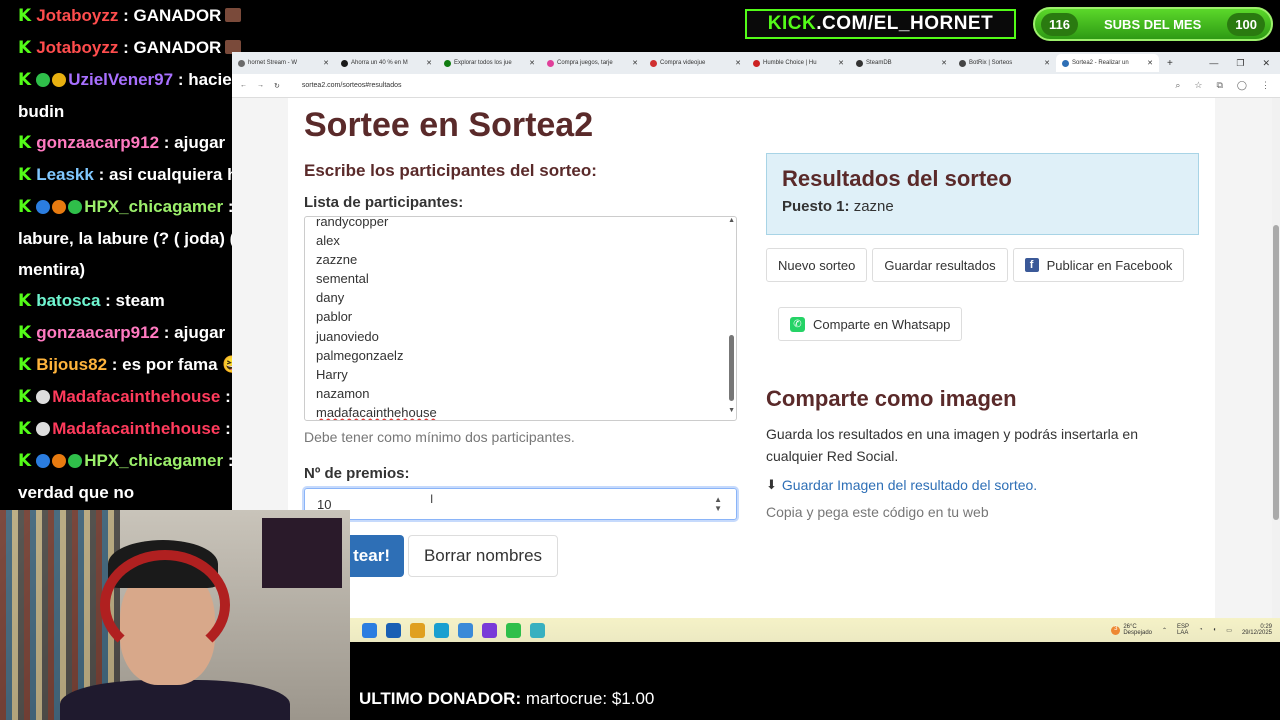  Describe the element at coordinates (870, 324) in the screenshot. I see `whatsapp-share-button: ✆ Comparte en Whatsapp` at that location.